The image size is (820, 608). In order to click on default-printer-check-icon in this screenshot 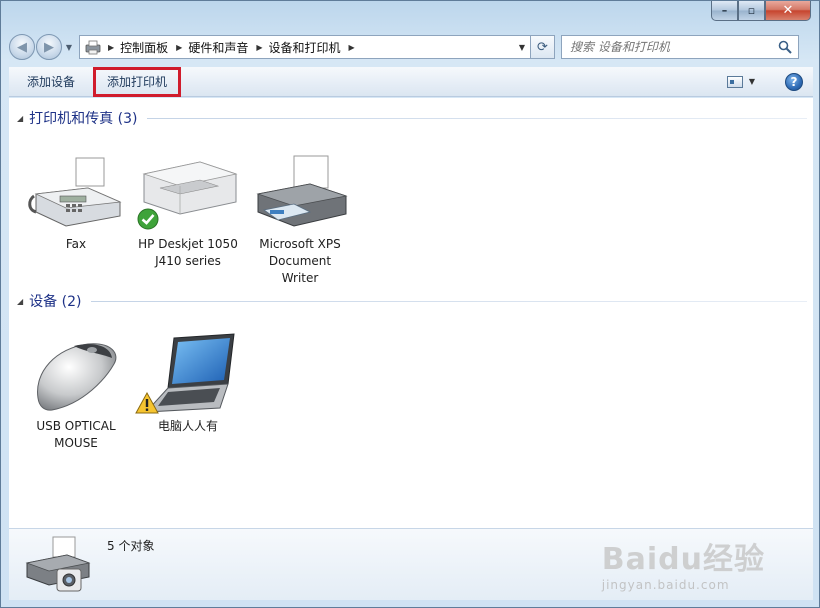, I will do `click(148, 219)`.